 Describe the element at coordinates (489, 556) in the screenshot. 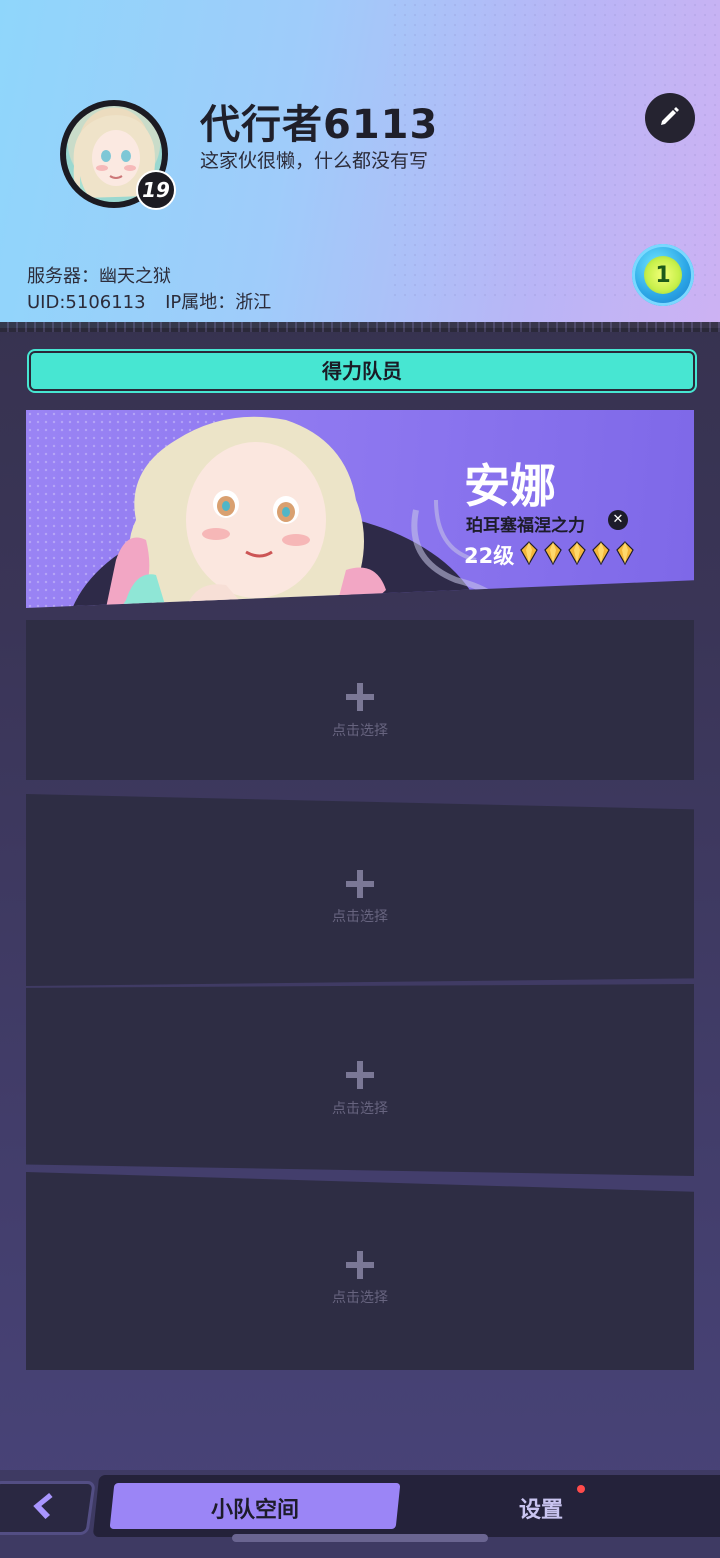

I see `member-level: 22级` at that location.